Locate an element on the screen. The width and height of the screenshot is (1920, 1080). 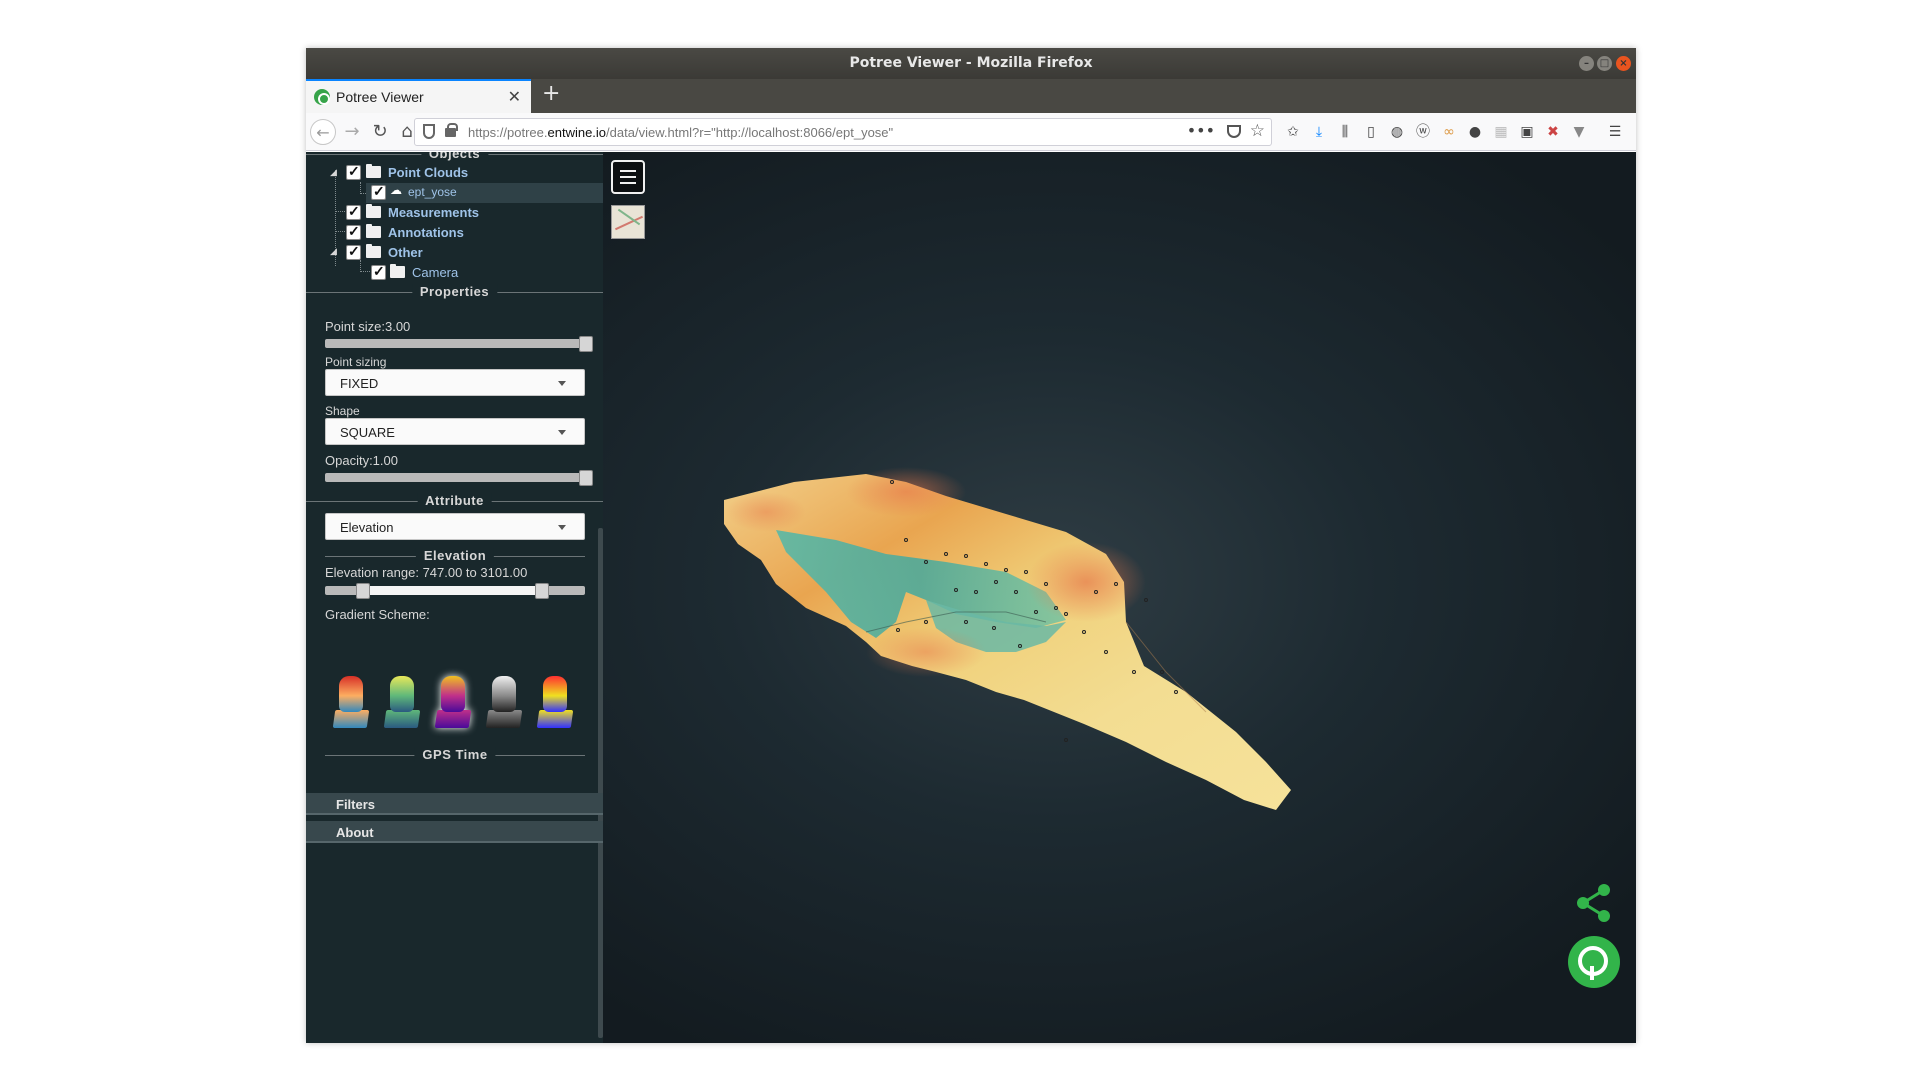
extension-w-icon: ⓦ is located at coordinates (1423, 132).